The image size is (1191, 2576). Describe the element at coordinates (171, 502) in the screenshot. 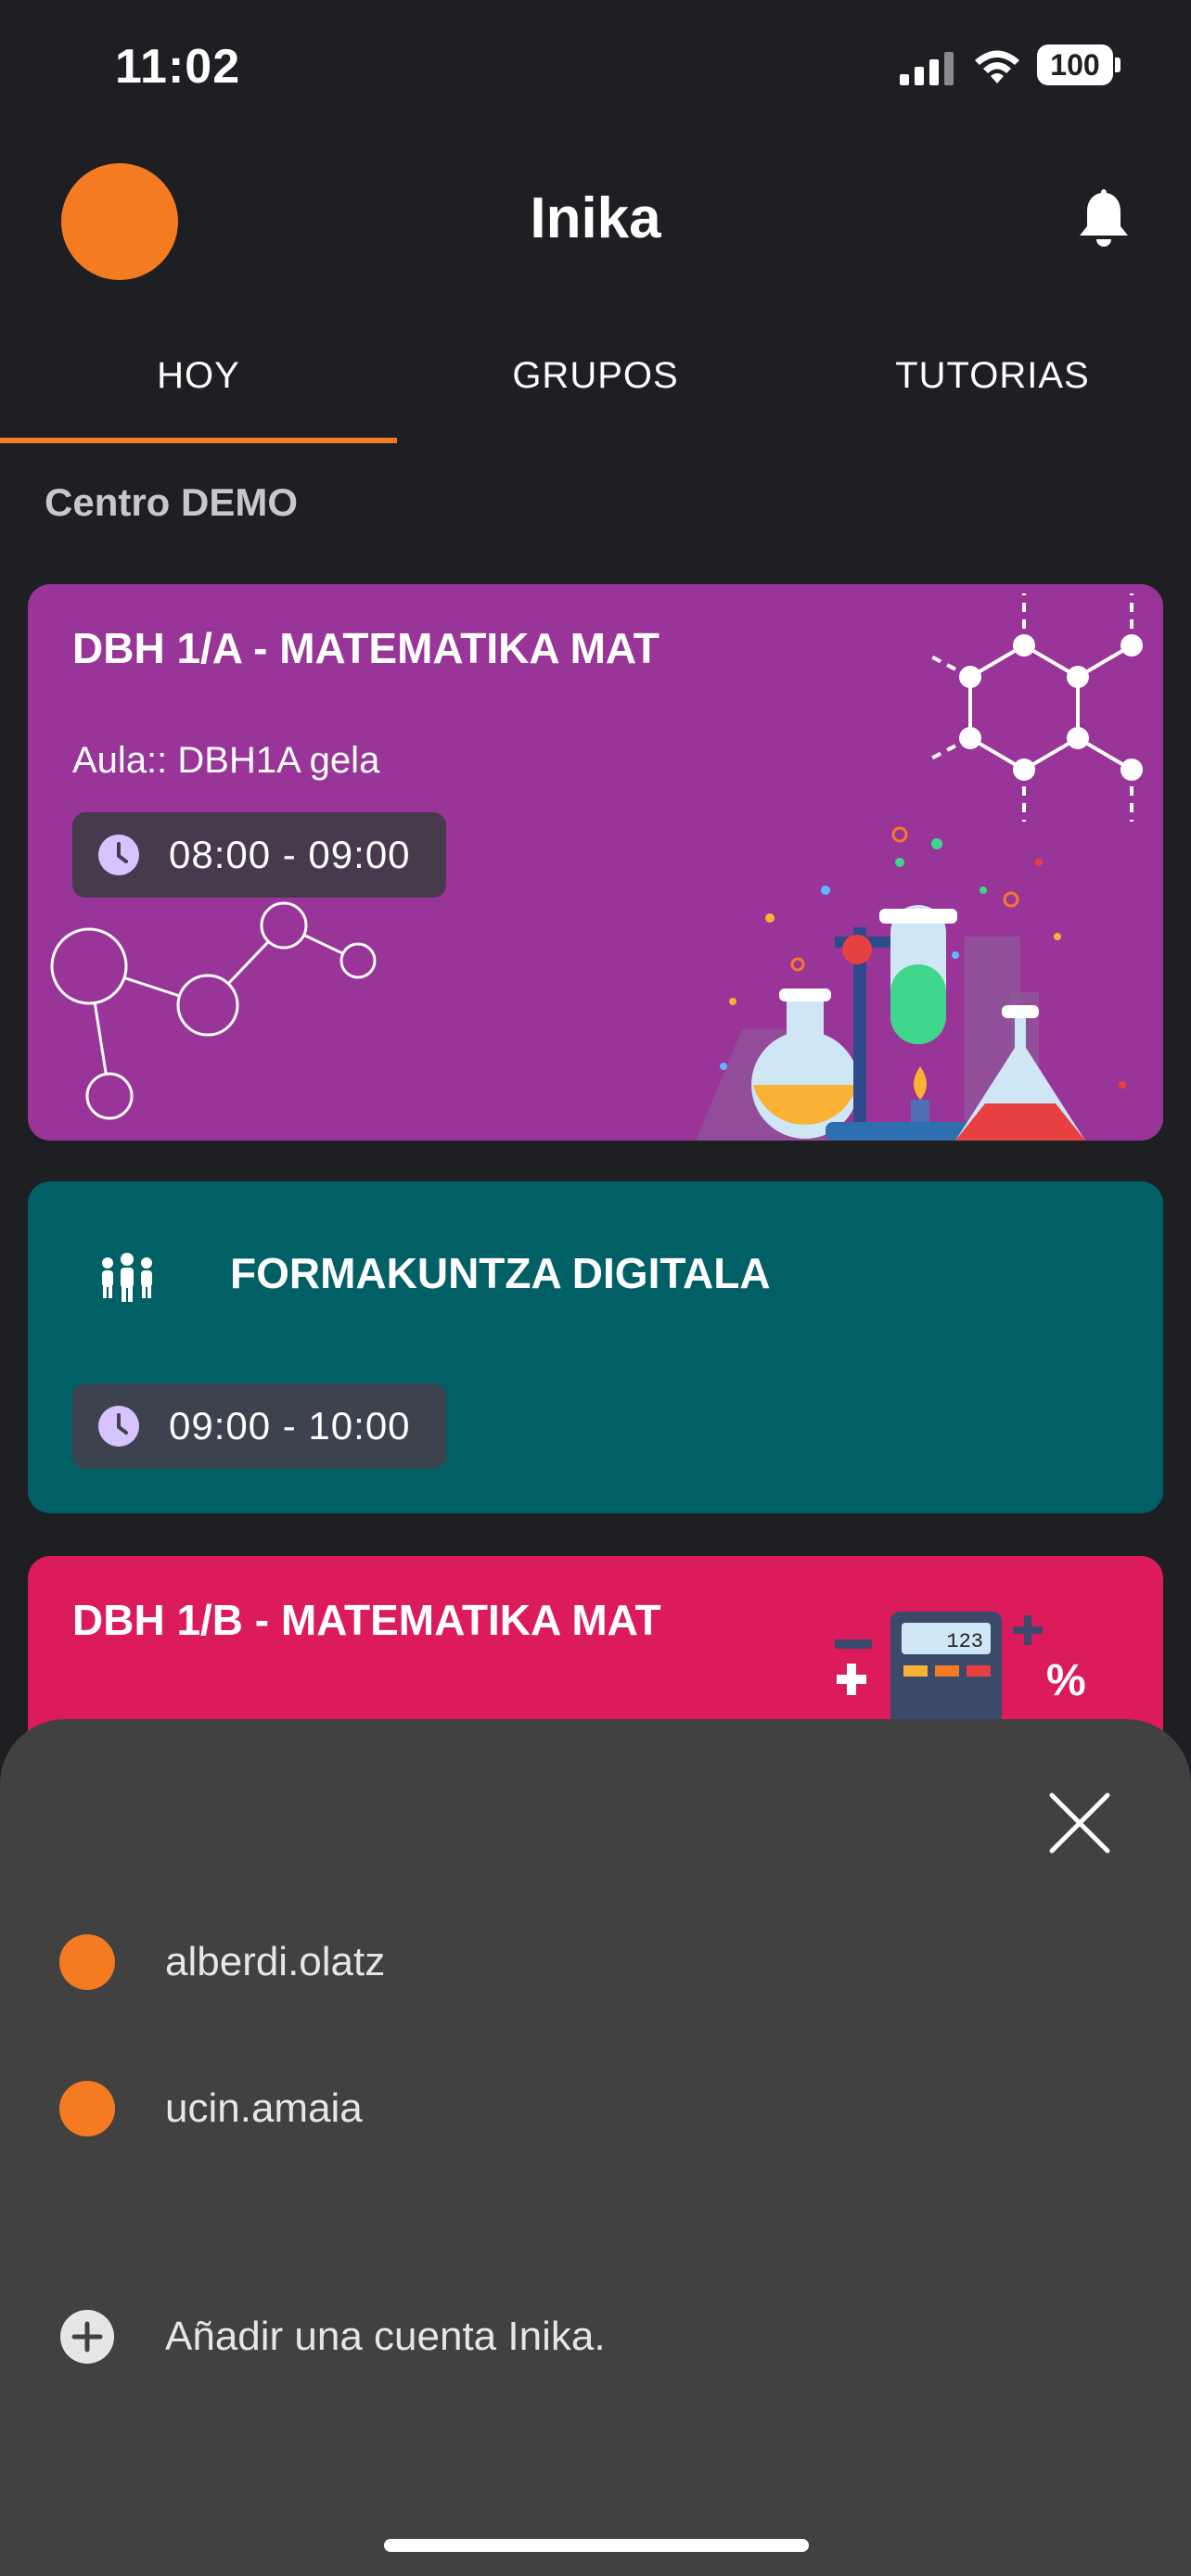

I see `section-title: Centro DEMO` at that location.